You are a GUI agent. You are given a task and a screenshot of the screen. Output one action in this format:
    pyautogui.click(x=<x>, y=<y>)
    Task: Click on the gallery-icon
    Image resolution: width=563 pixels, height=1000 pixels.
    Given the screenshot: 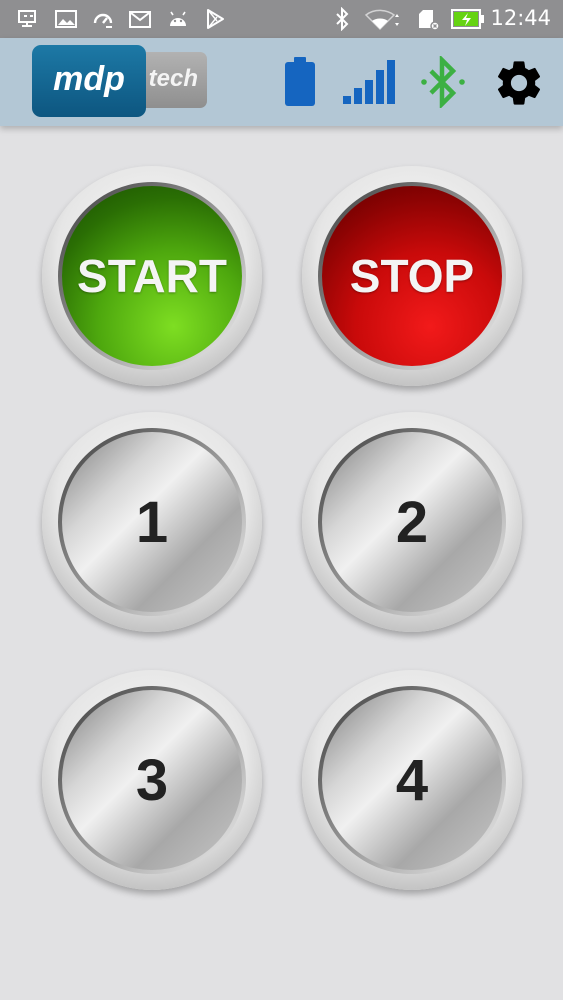 What is the action you would take?
    pyautogui.click(x=66, y=19)
    